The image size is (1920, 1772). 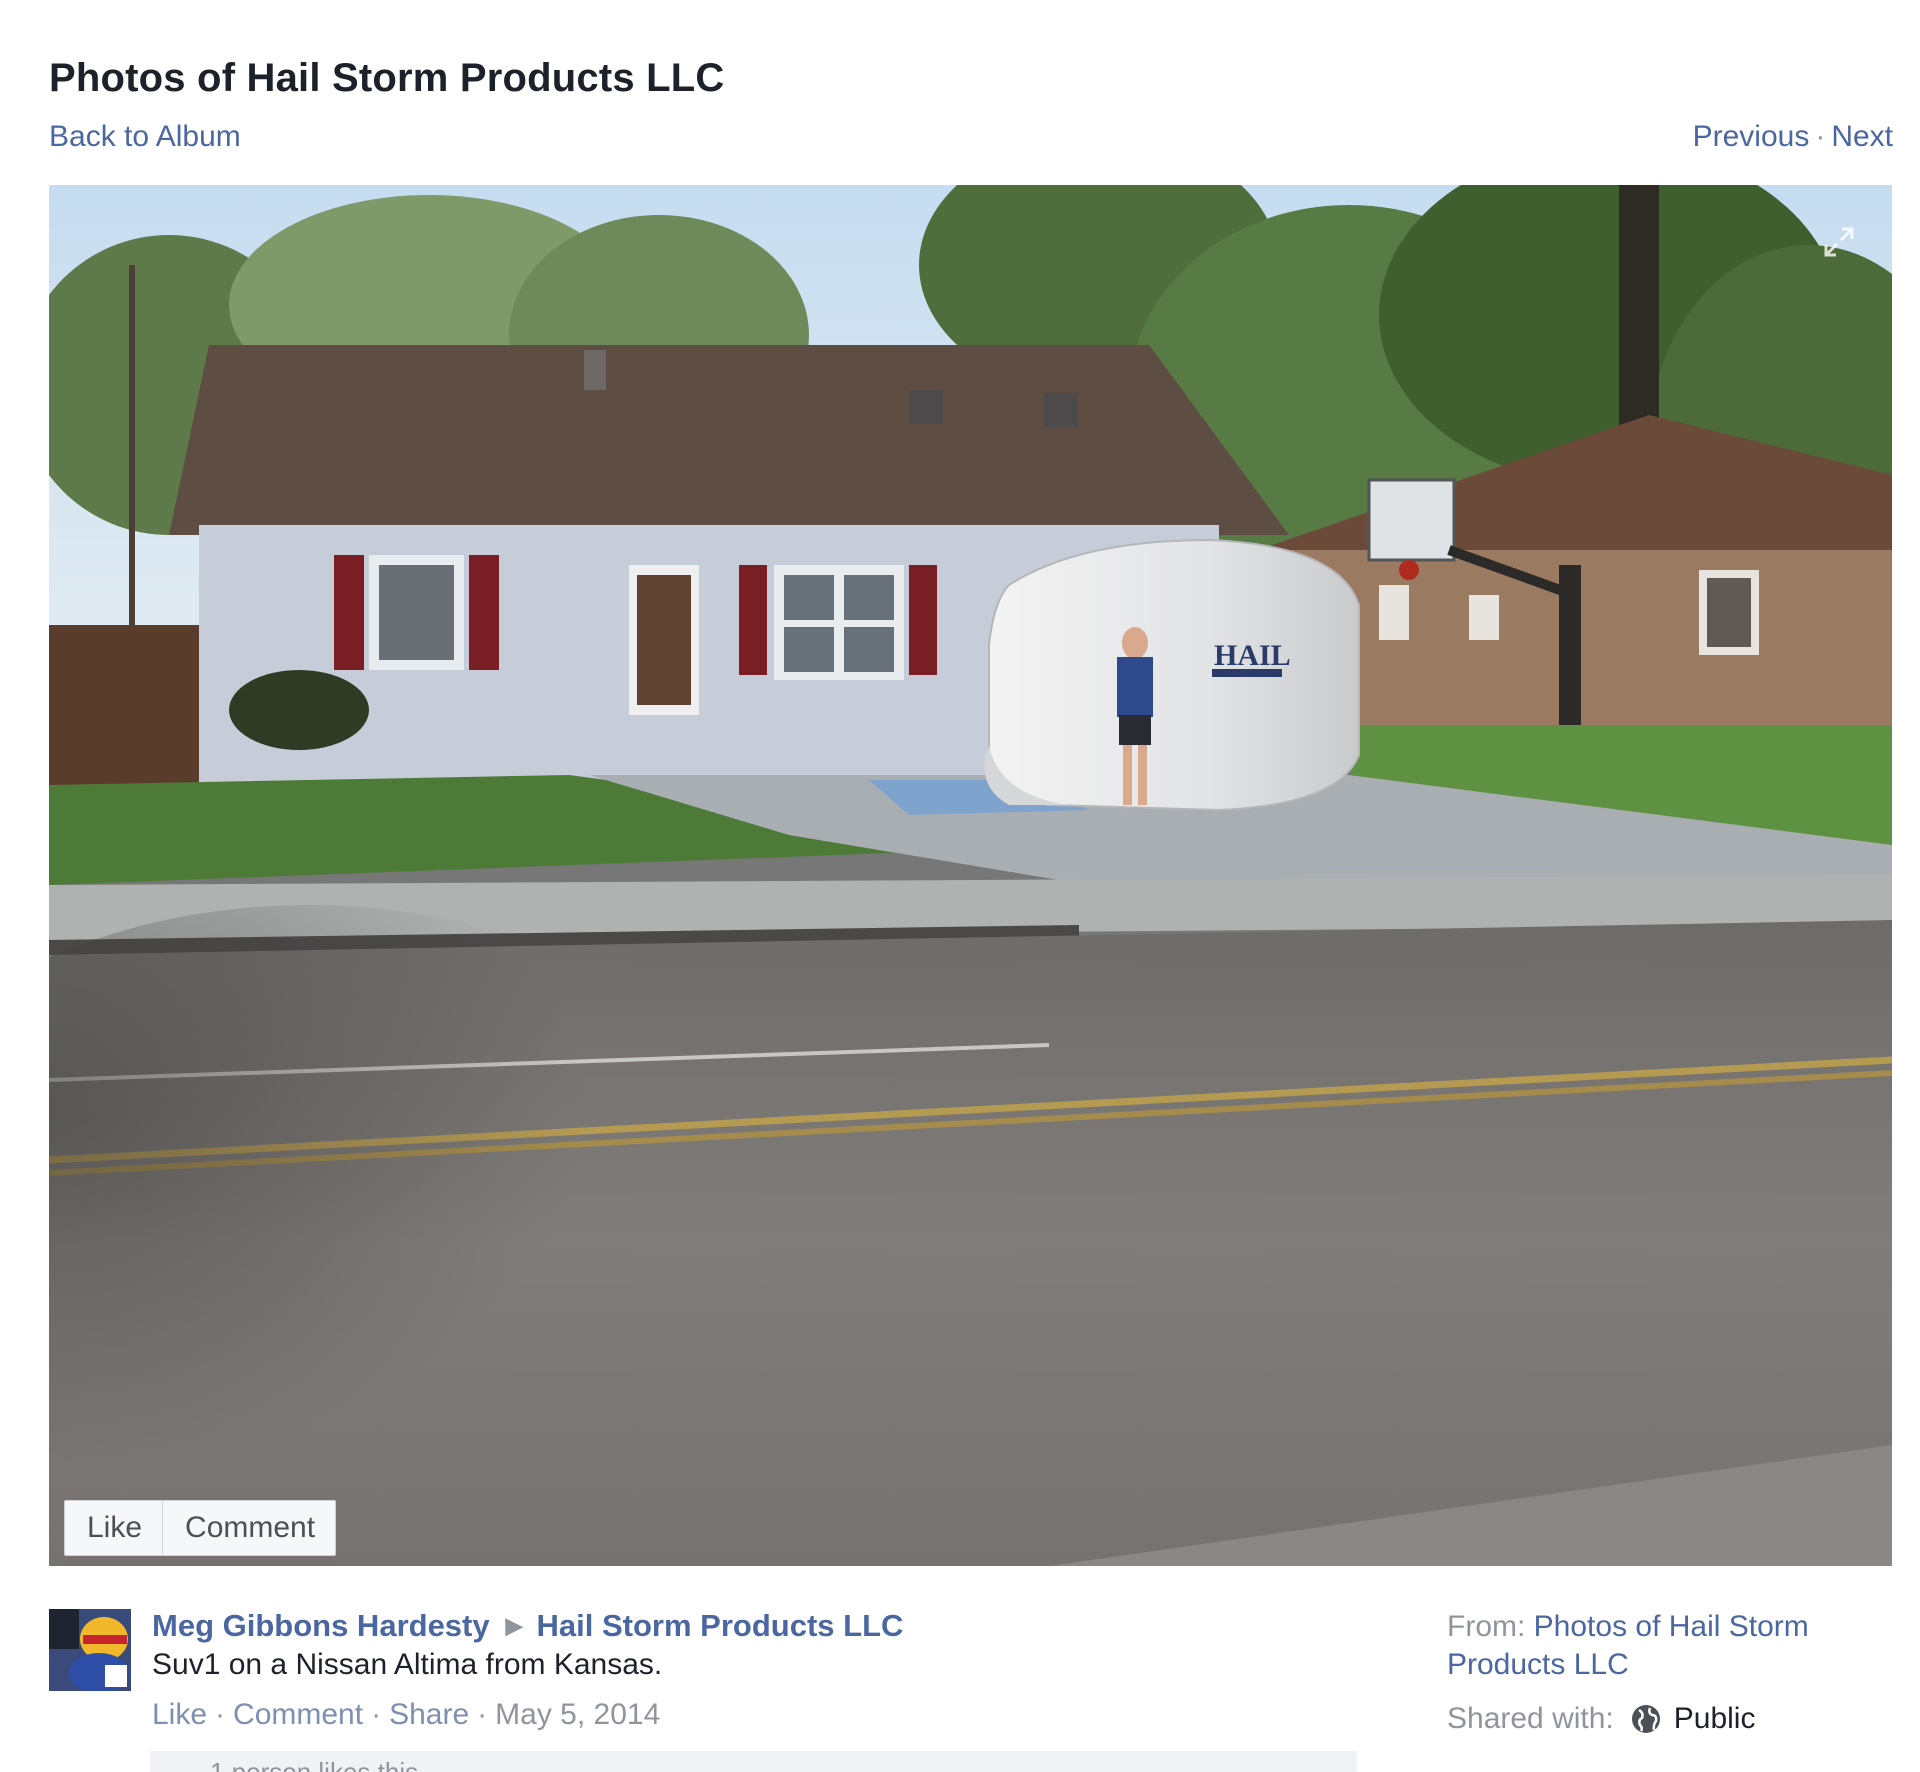 What do you see at coordinates (113, 1528) in the screenshot?
I see `photo-like-button: Like` at bounding box center [113, 1528].